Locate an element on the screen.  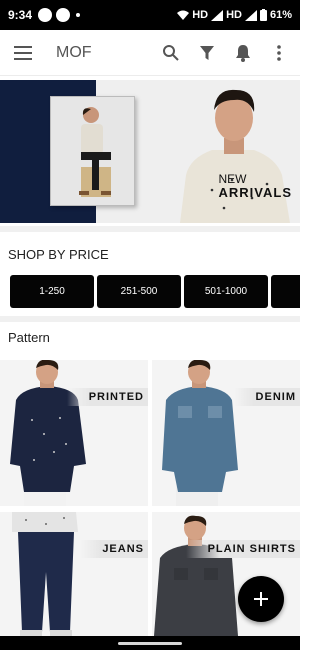
tile-label: PLAIN SHIRTS is located at coordinates (242, 549).